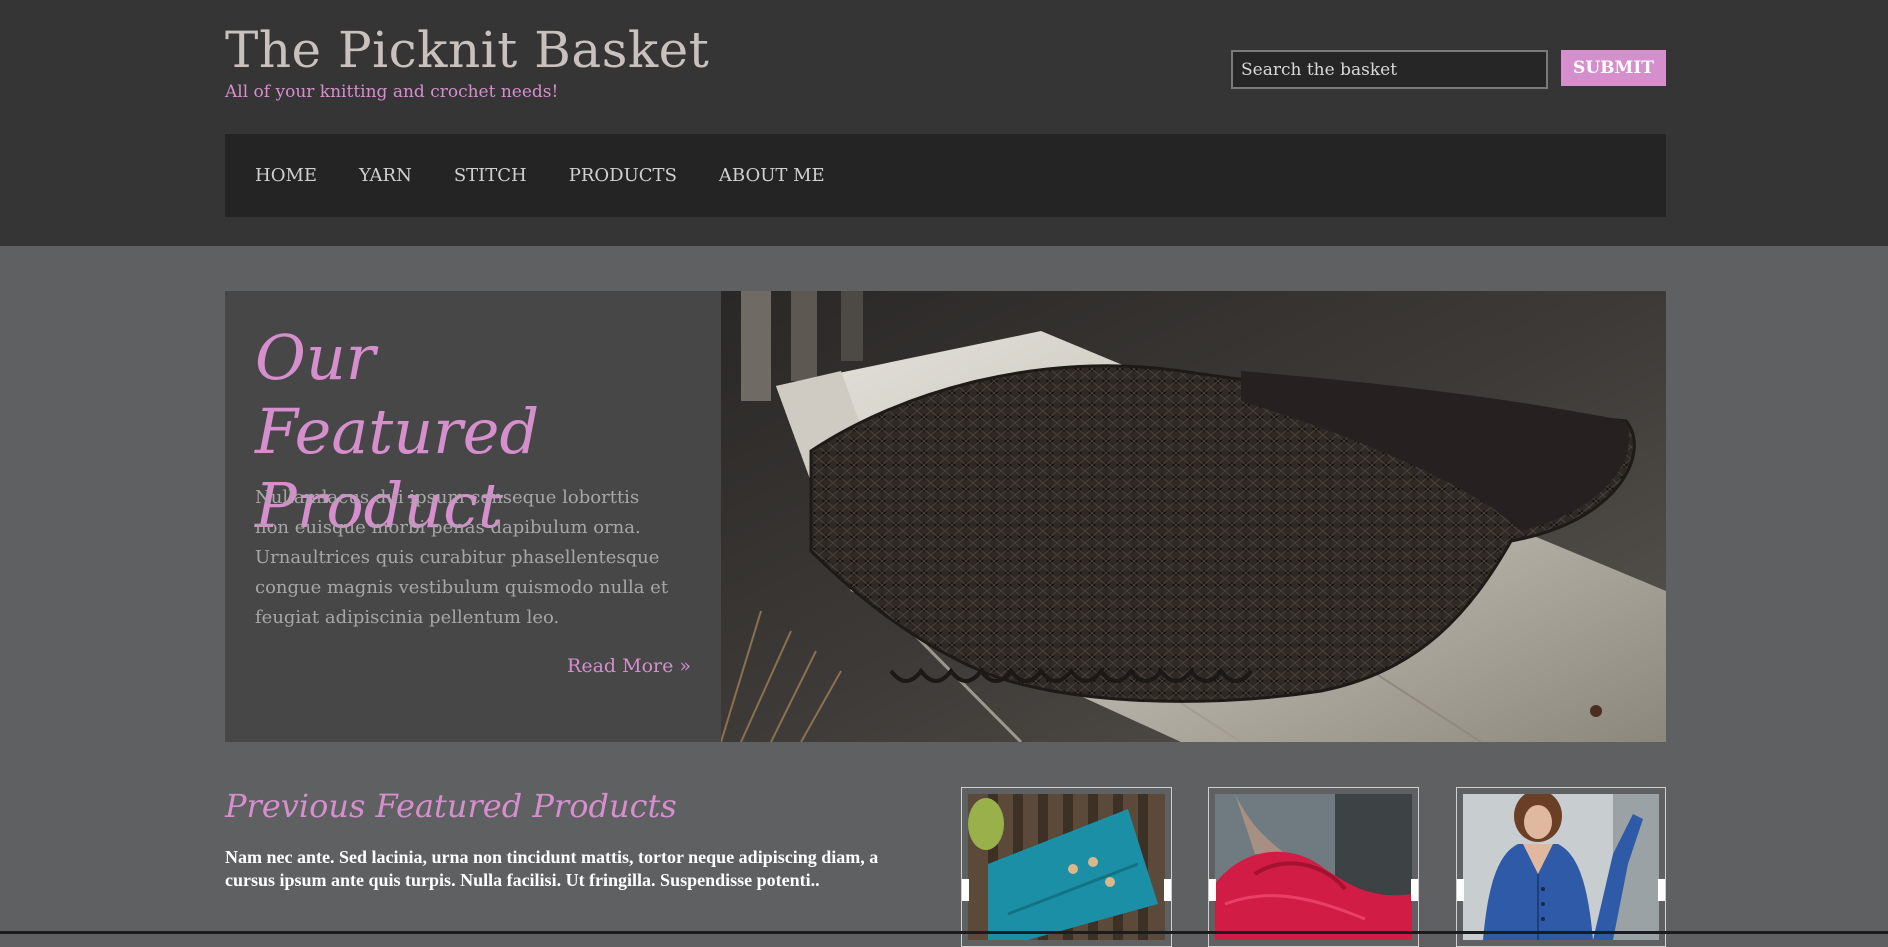 The image size is (1888, 947). I want to click on site-tagline: All of your knitting and crochet needs!, so click(392, 92).